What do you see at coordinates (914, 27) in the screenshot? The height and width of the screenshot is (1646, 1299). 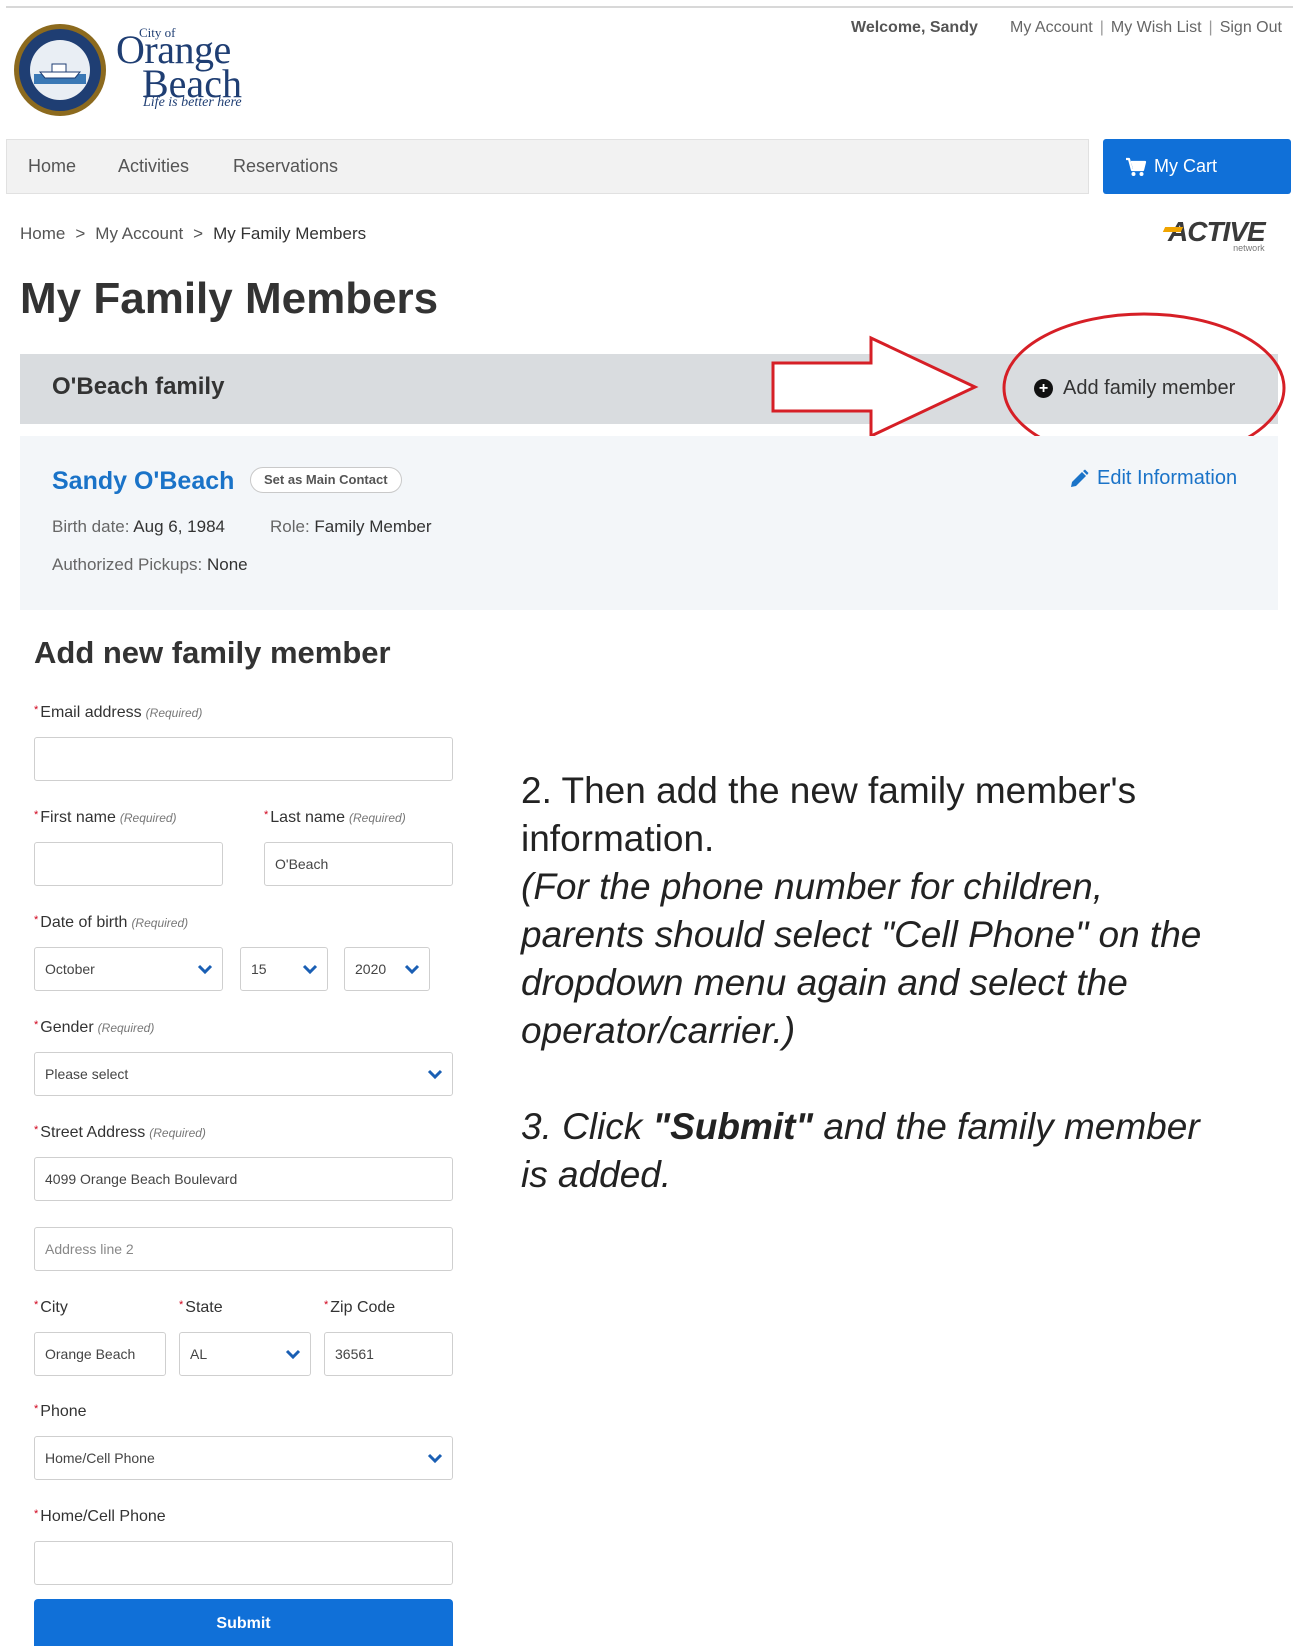 I see `welcome-text: Welcome, Sandy` at bounding box center [914, 27].